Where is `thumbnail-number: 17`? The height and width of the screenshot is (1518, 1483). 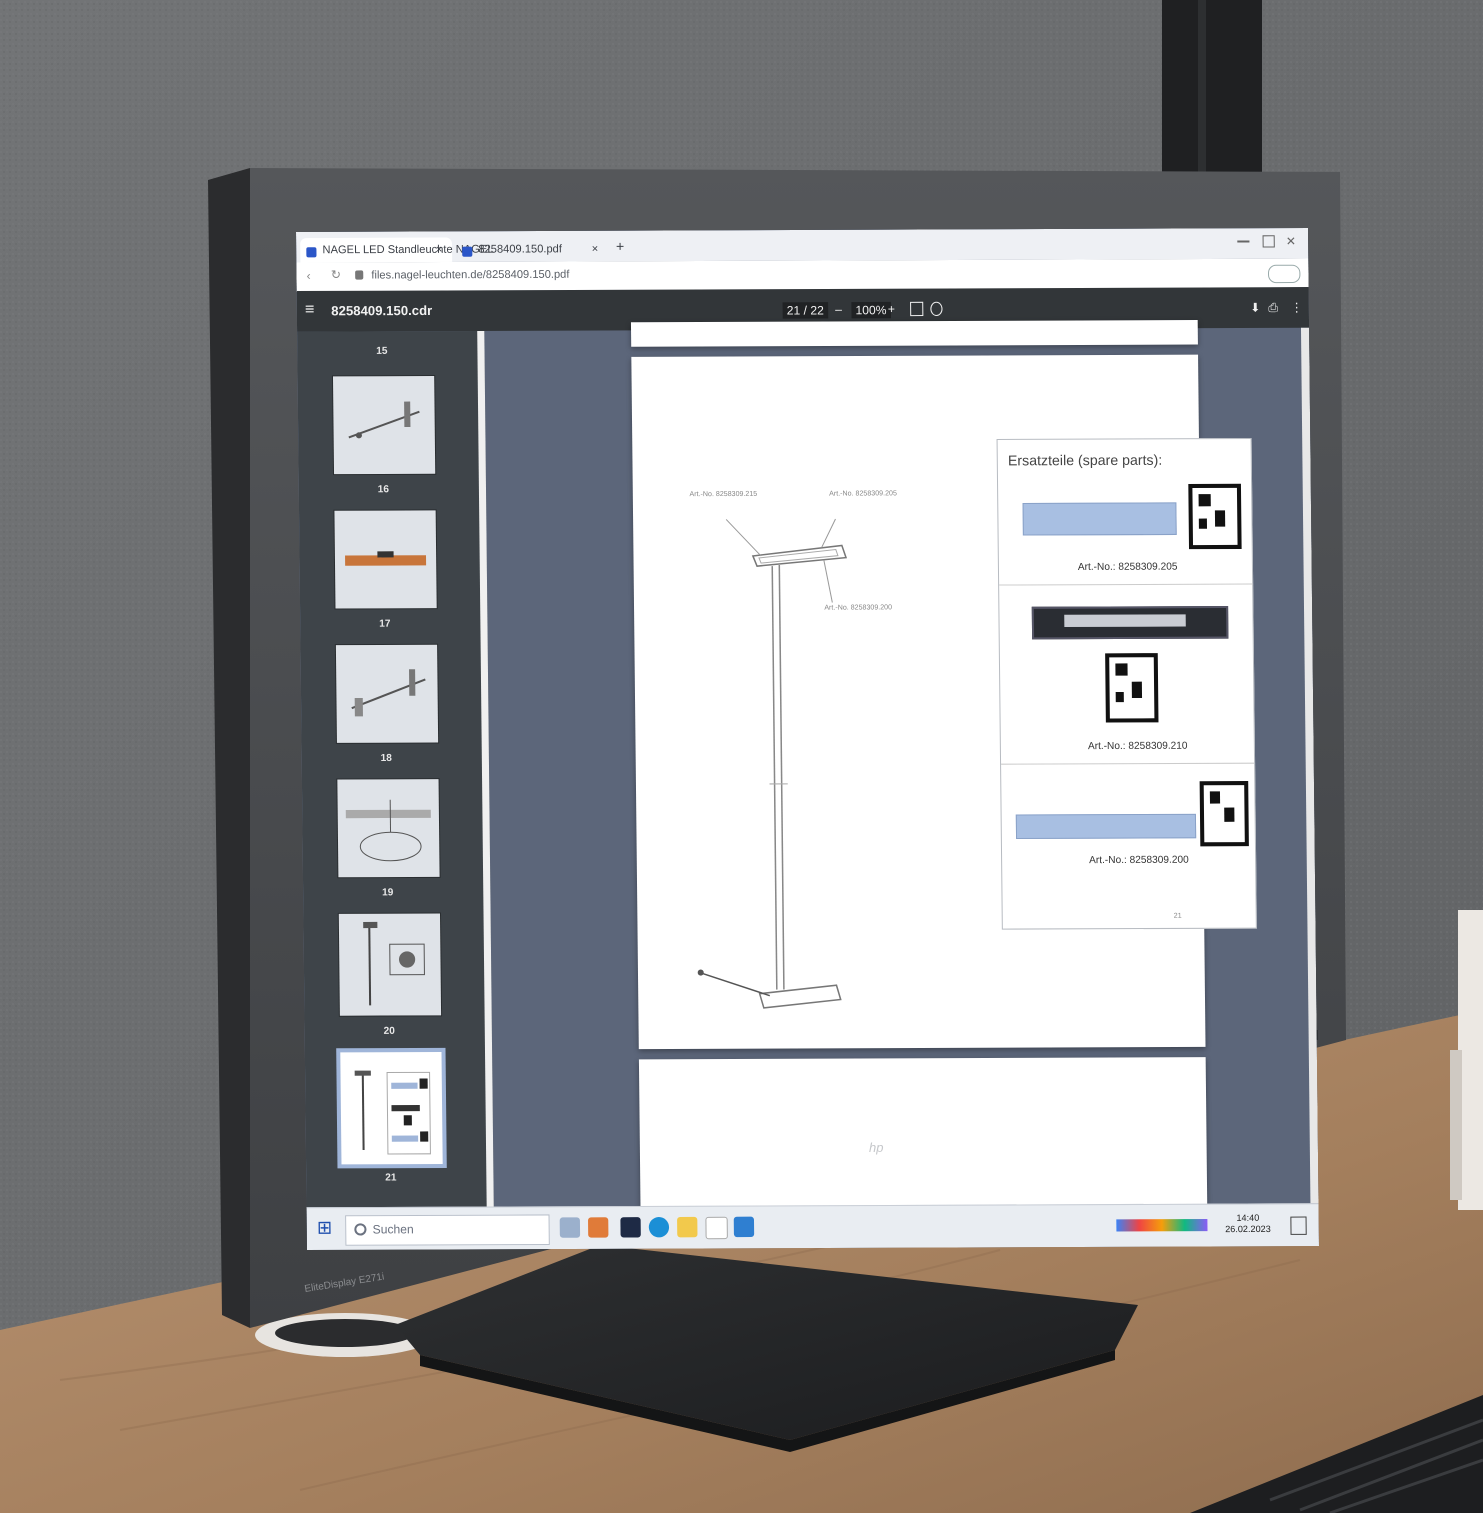 thumbnail-number: 17 is located at coordinates (384, 623).